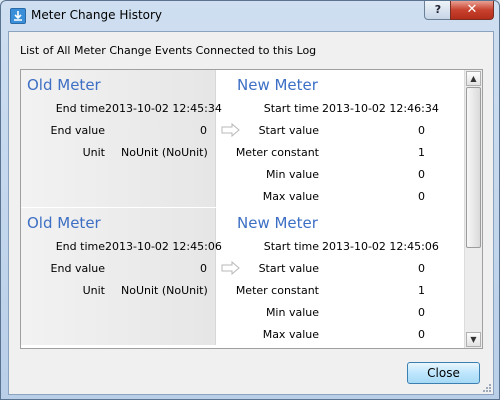  What do you see at coordinates (97, 15) in the screenshot?
I see `window-title: Meter Change History` at bounding box center [97, 15].